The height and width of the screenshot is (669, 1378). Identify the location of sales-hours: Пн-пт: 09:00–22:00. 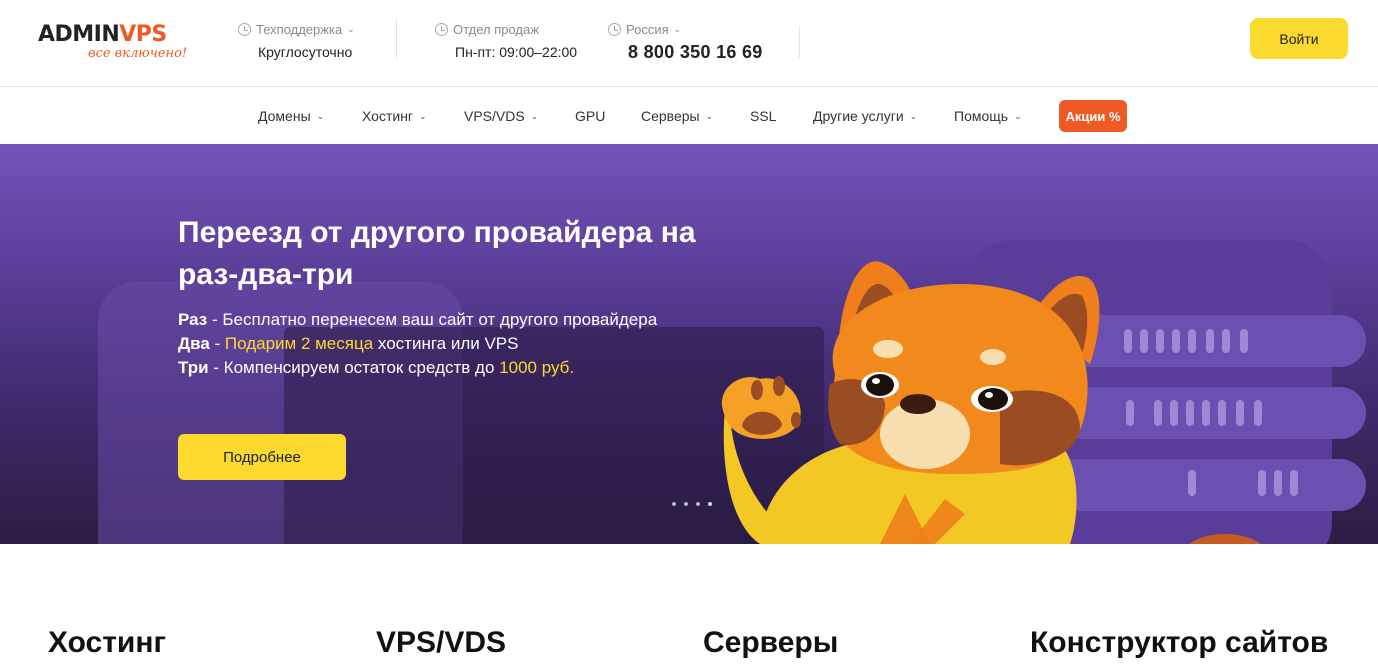
(516, 52).